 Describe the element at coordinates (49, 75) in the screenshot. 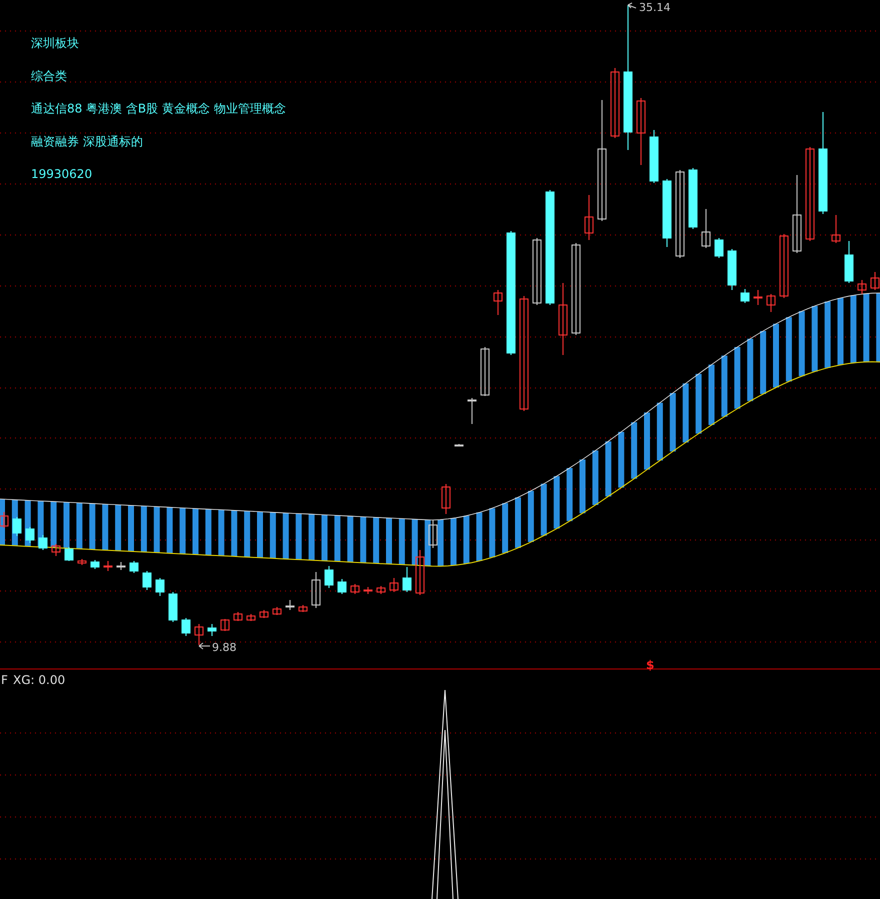

I see `stock-info-text: 综合类` at that location.